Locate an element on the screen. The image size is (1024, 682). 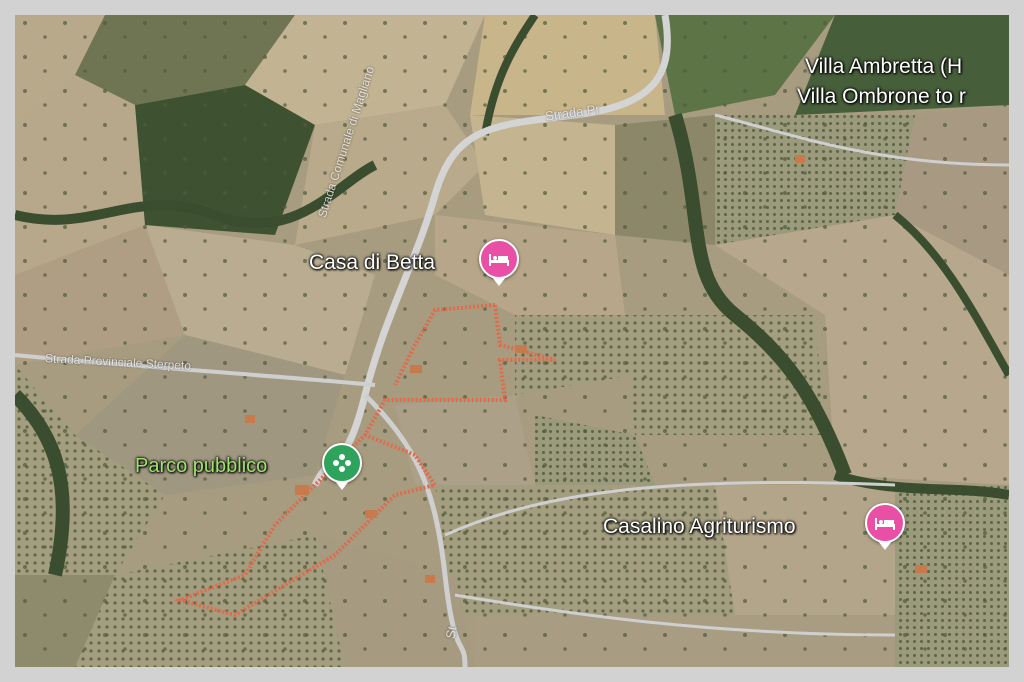
hotel-pin-casa-di-betta is located at coordinates (499, 262).